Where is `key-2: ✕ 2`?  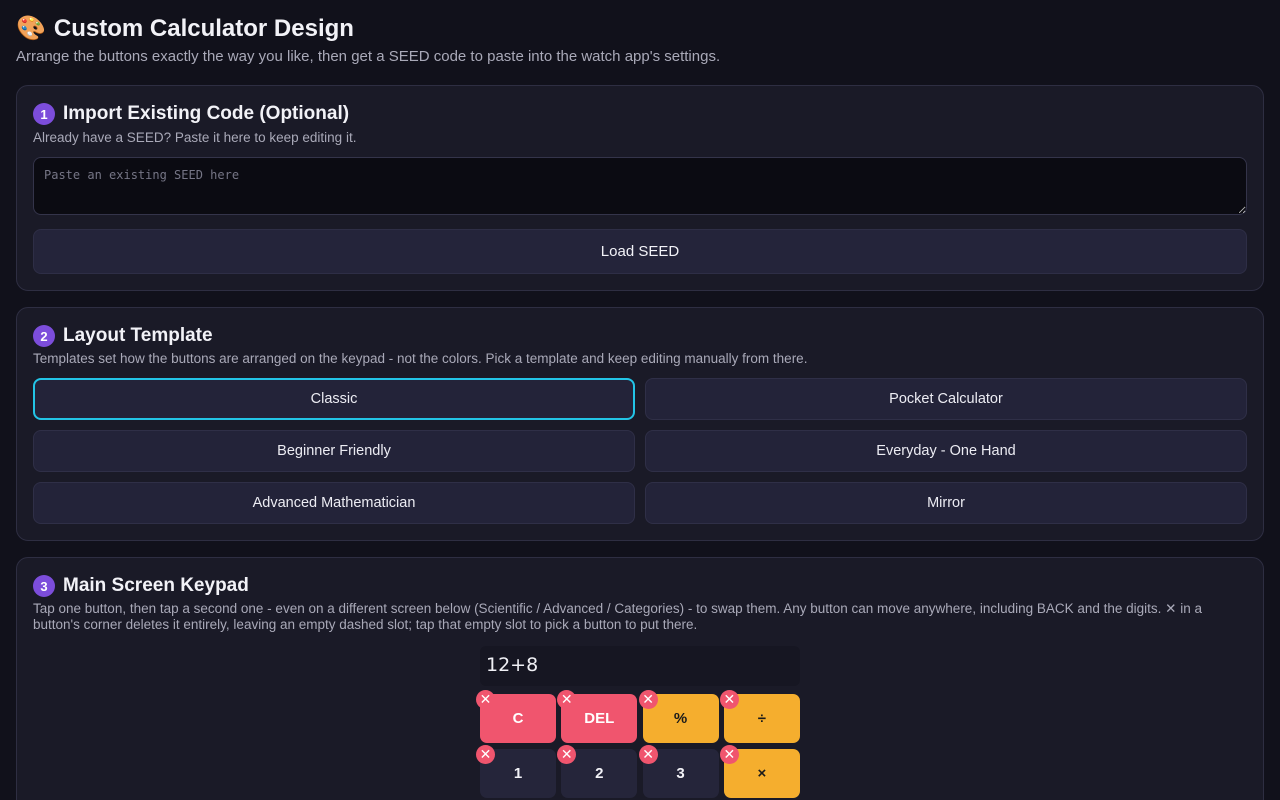 key-2: ✕ 2 is located at coordinates (597, 771).